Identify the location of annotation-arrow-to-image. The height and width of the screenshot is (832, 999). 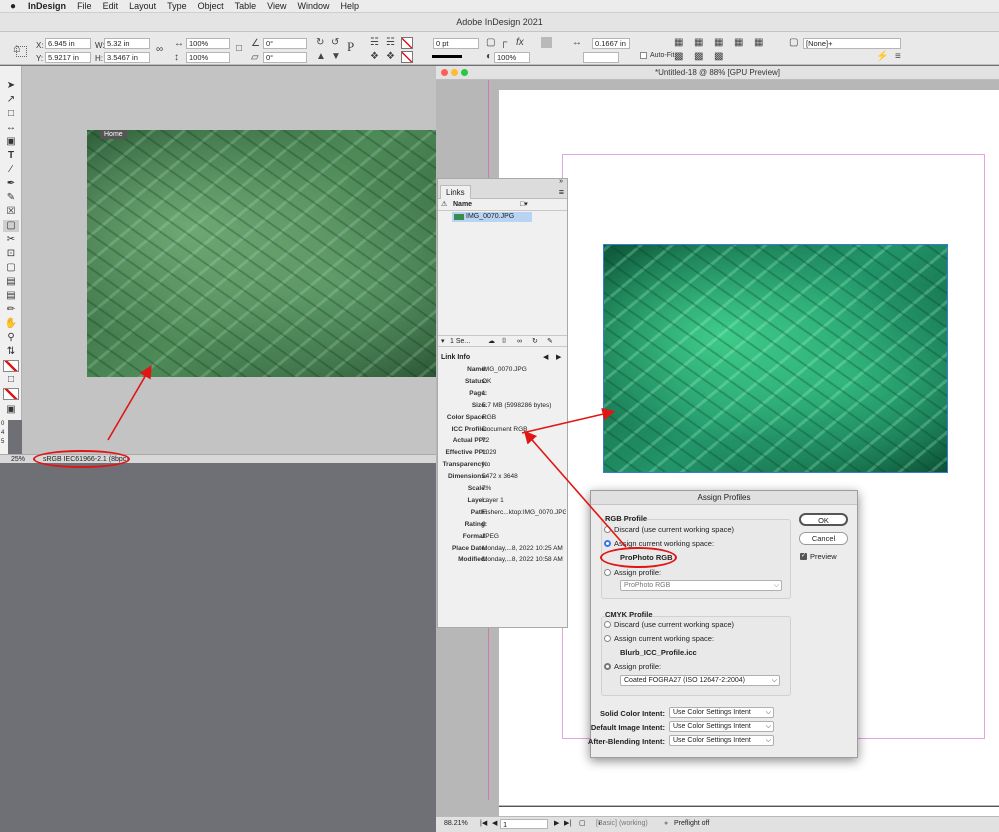
(568, 420).